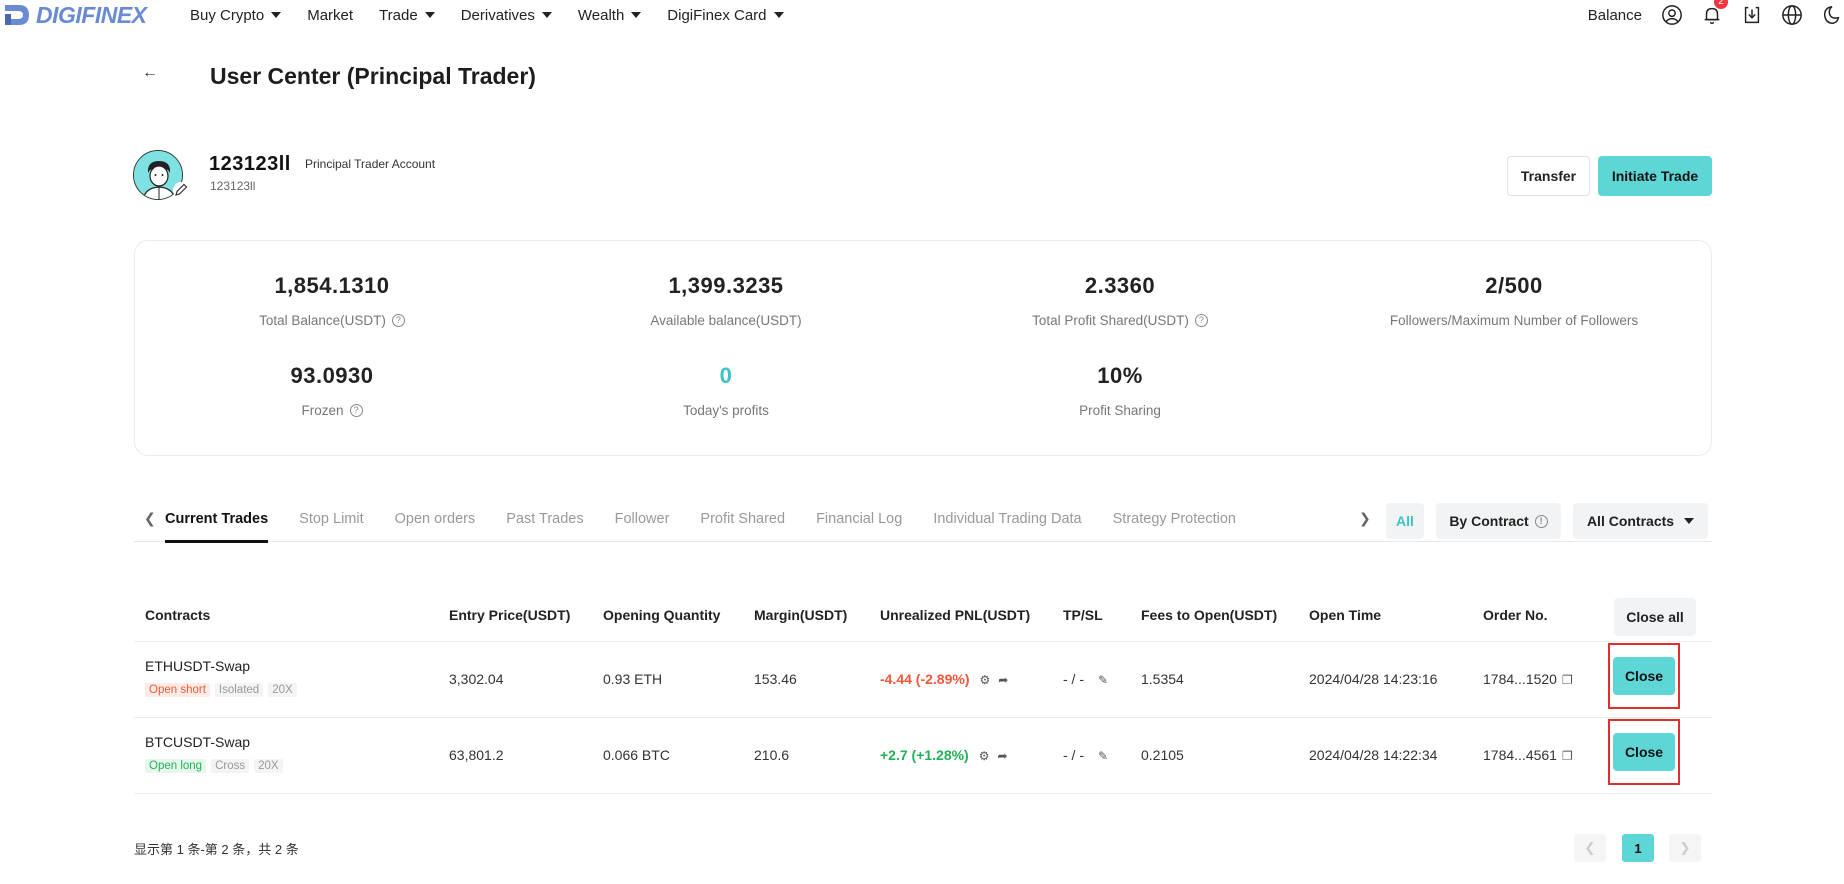 The image size is (1844, 884). I want to click on moon-icon, so click(1832, 15).